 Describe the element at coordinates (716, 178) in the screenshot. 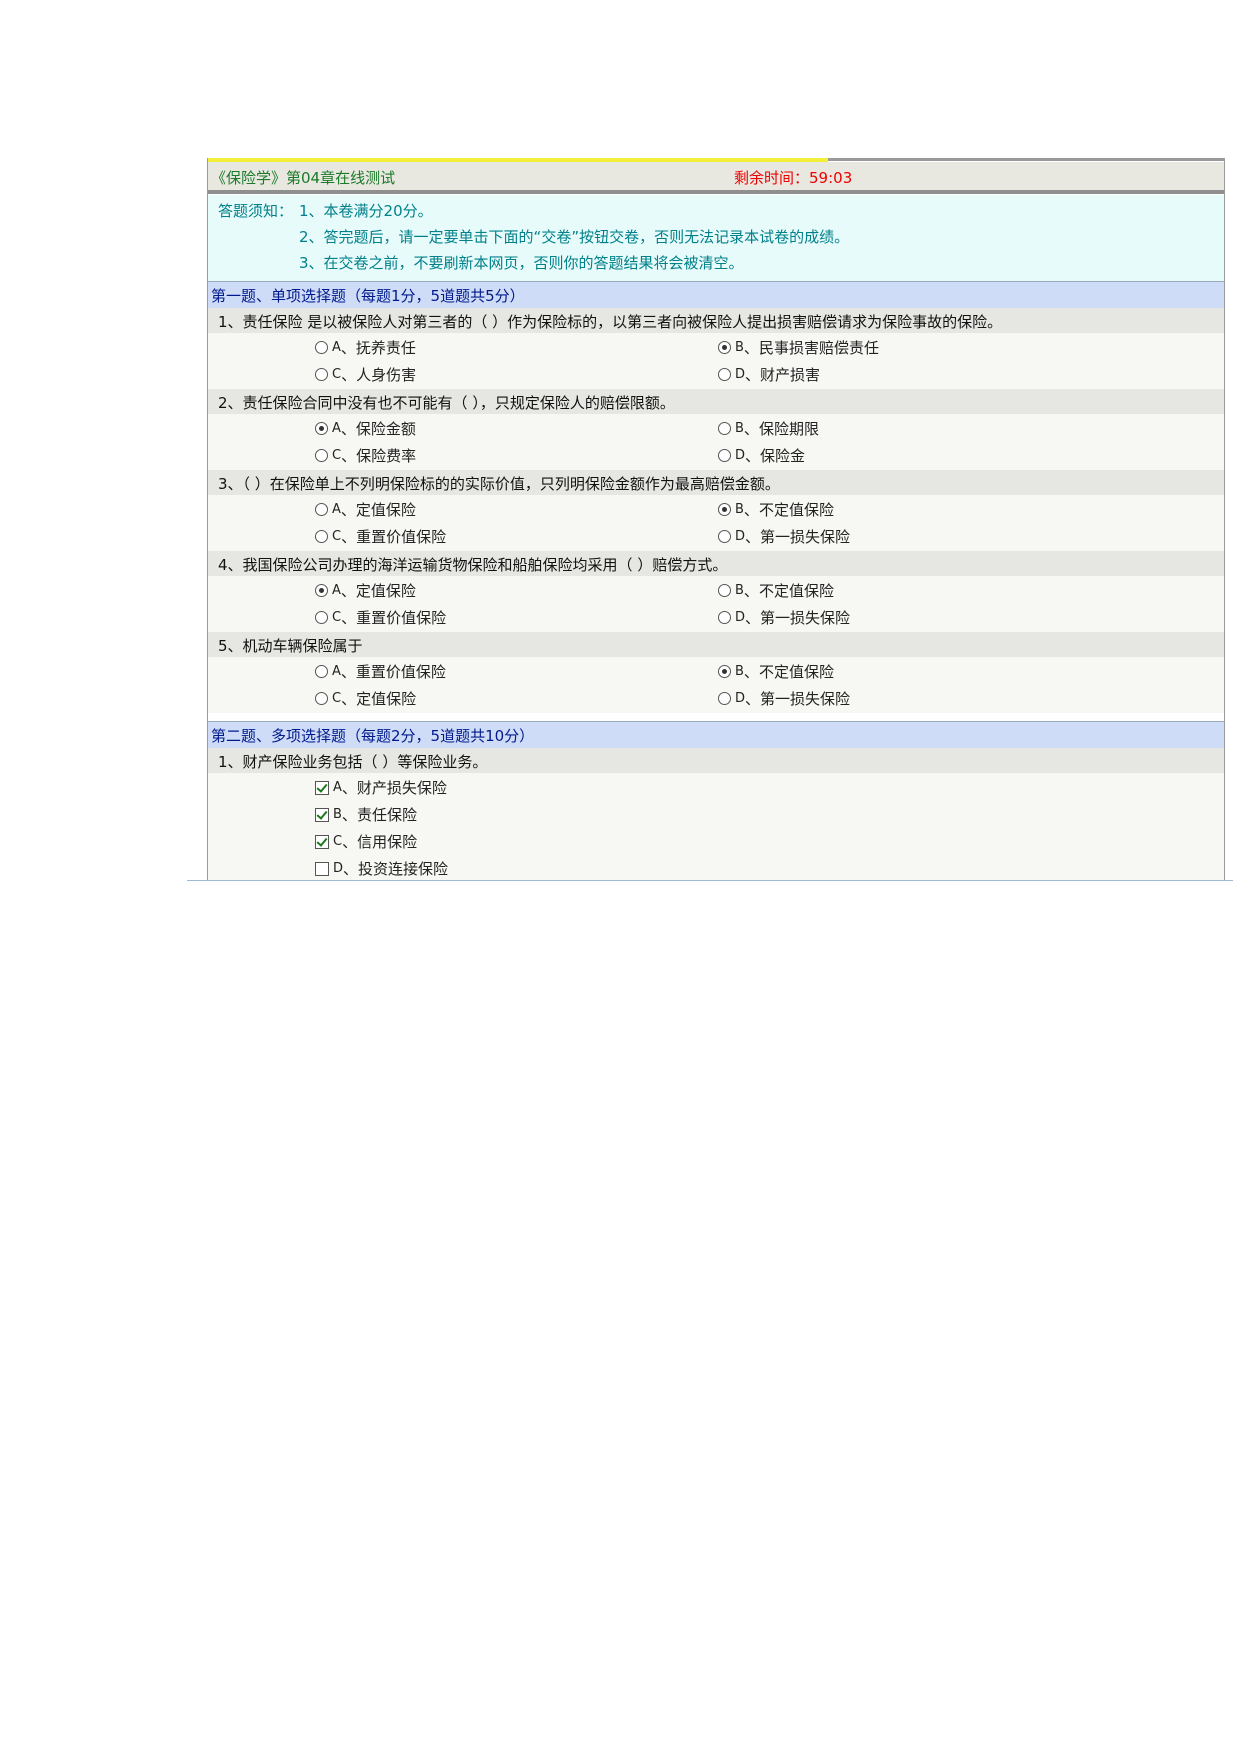

I see `exam-header: 《保险学》第04章在线测试 剩余时间：59:03` at that location.